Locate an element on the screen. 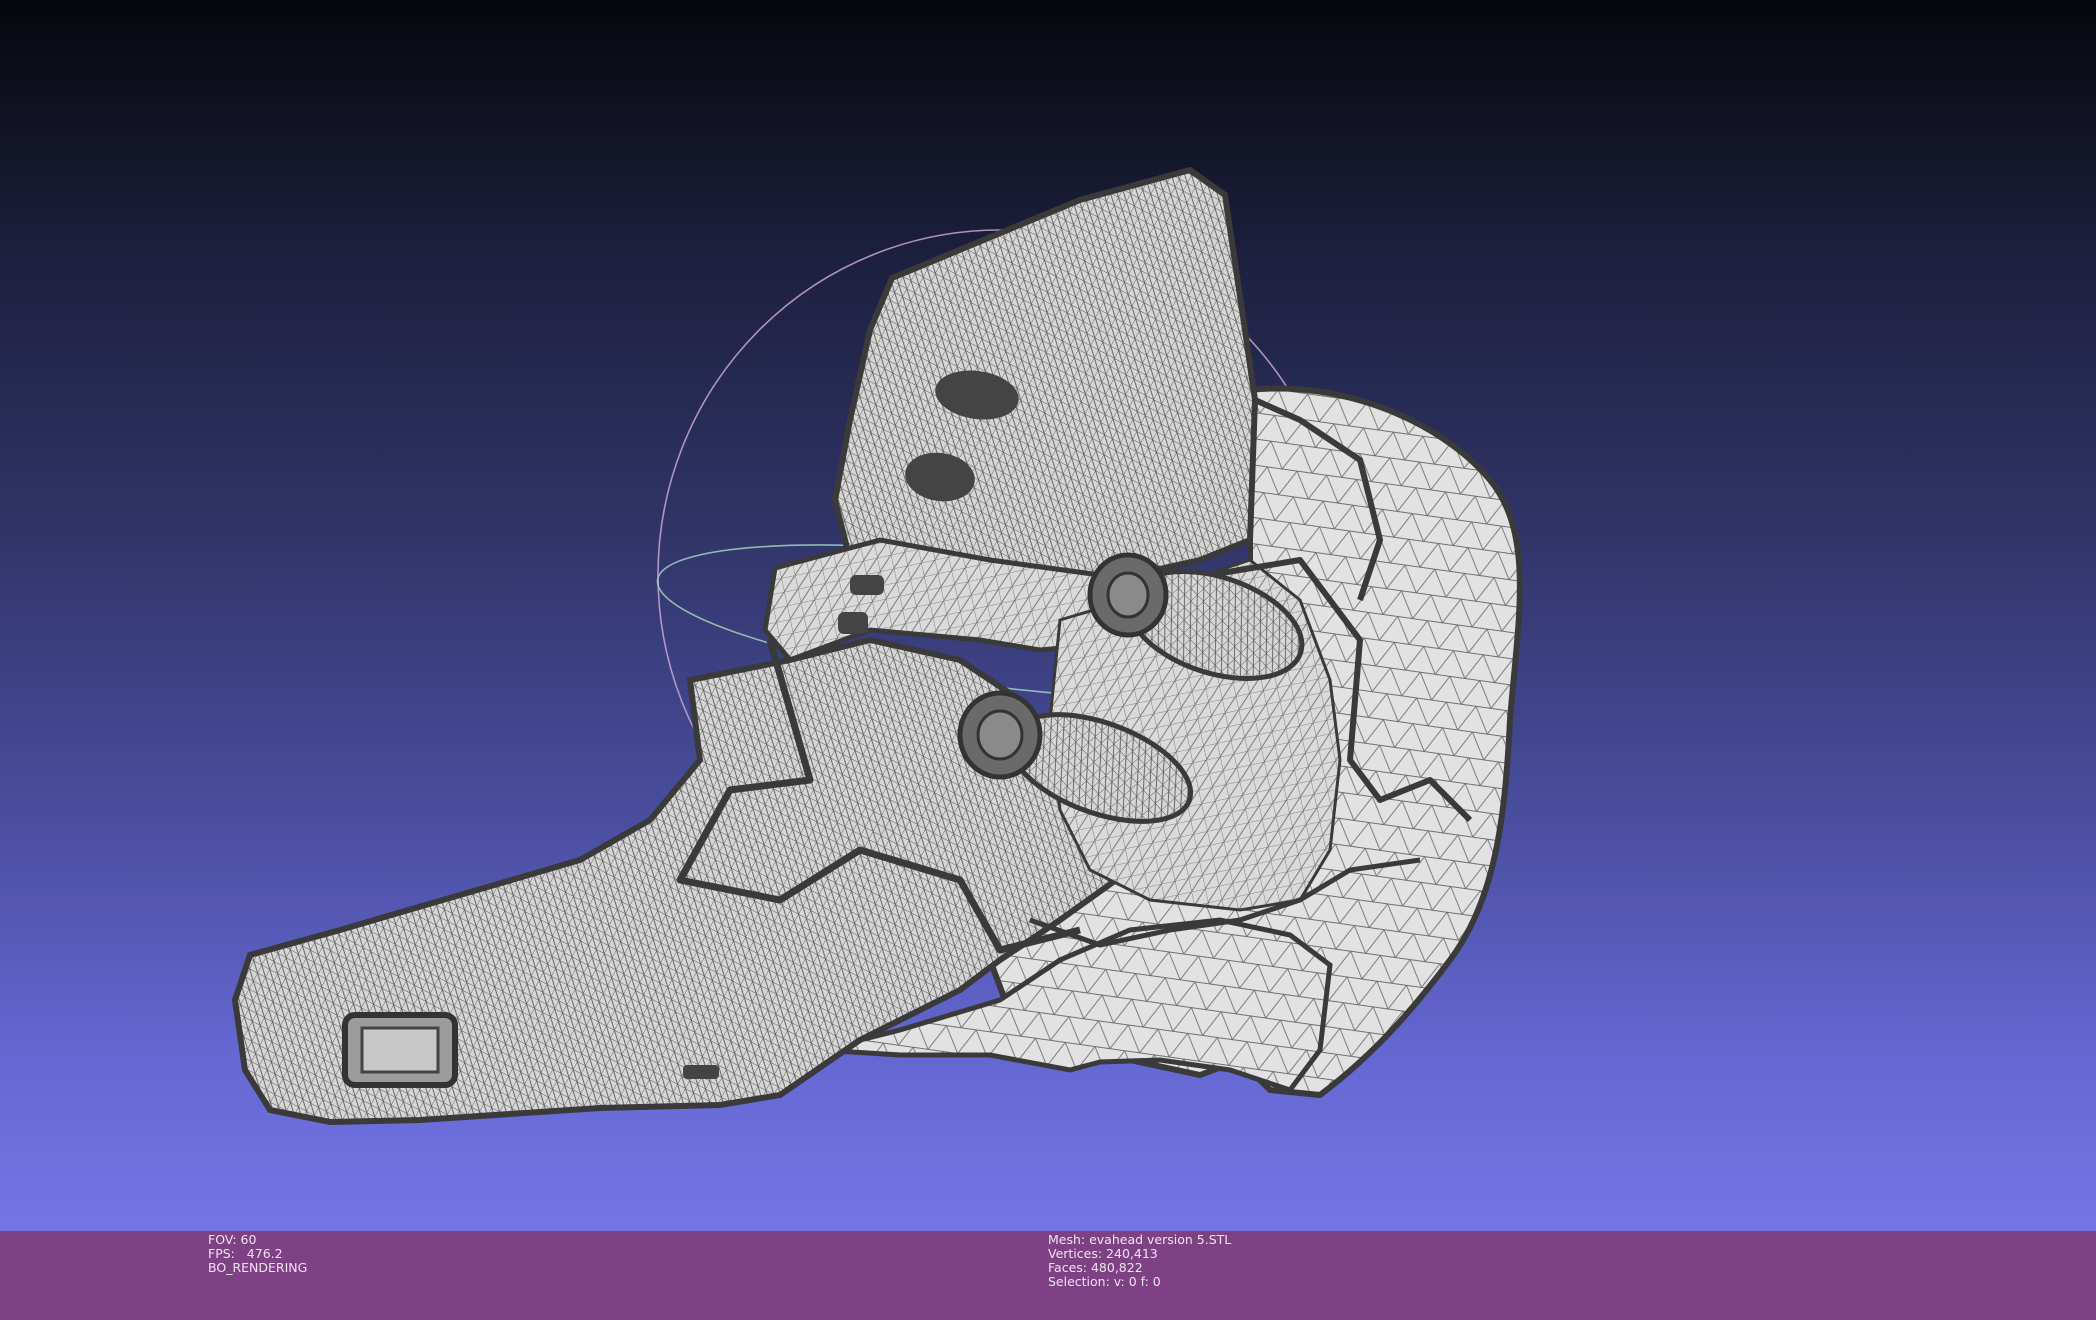  render-info: FOV: 60 FPS: 476.2 BO_RENDERING is located at coordinates (257, 1254).